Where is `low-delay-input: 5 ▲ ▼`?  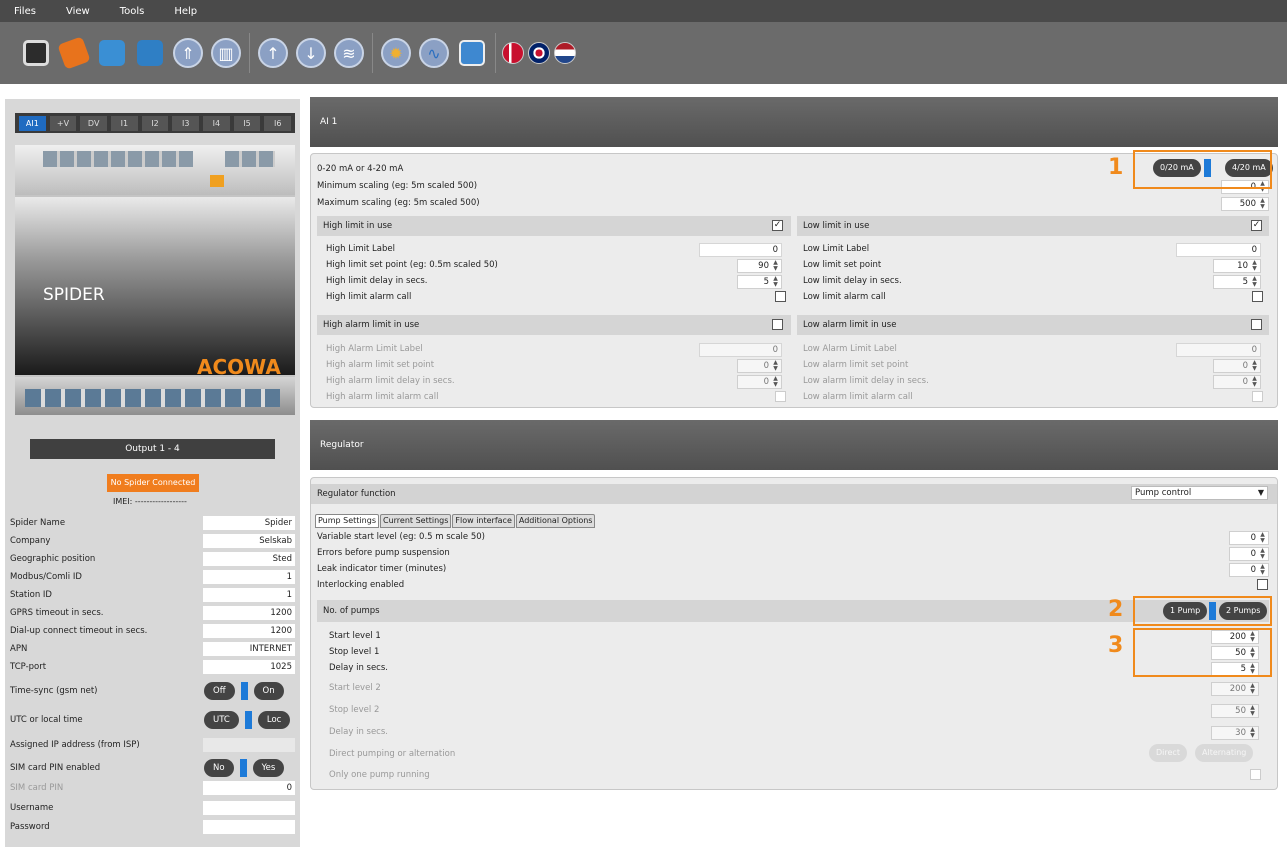
low-delay-input: 5 ▲ ▼ is located at coordinates (1237, 282).